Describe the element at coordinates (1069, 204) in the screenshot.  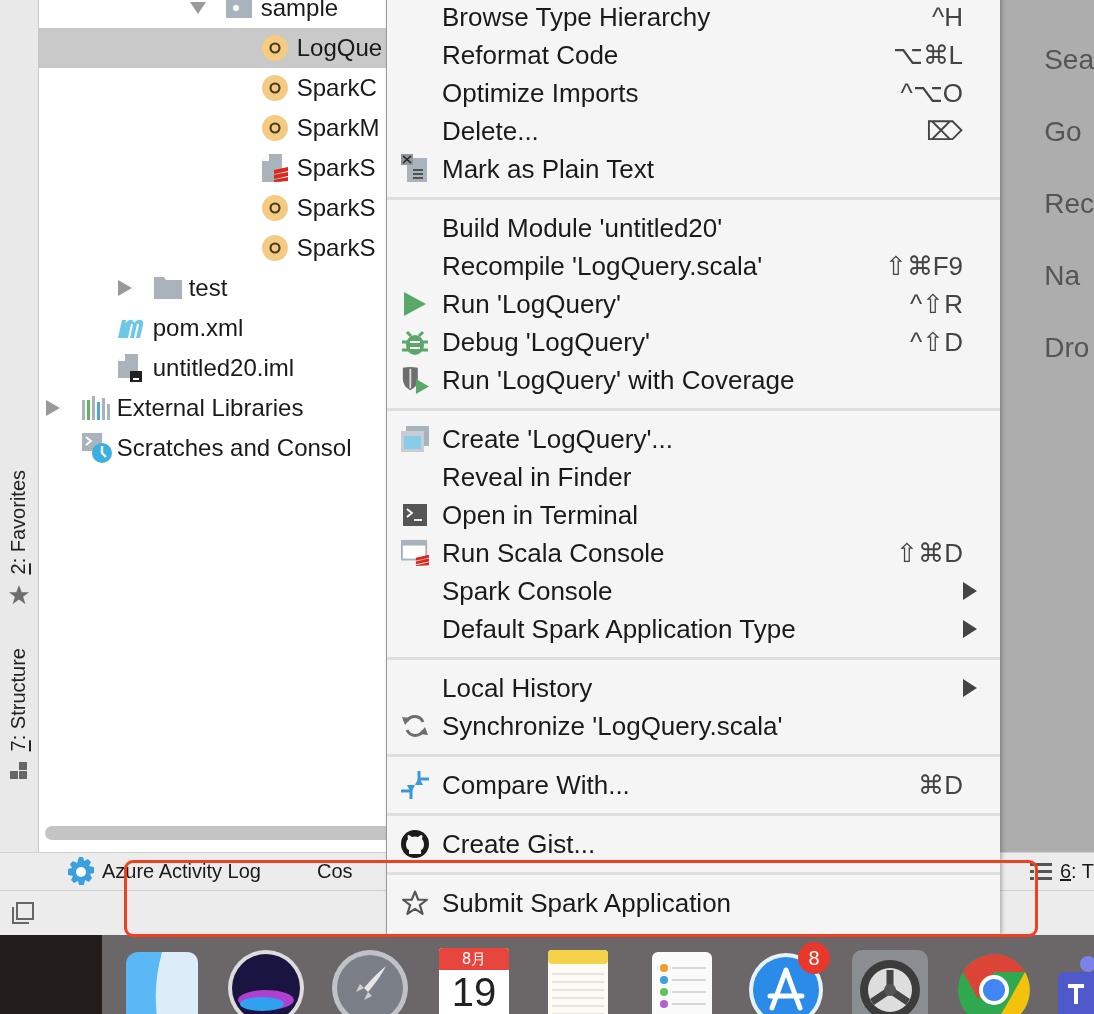
I see `hint-text: Rec` at that location.